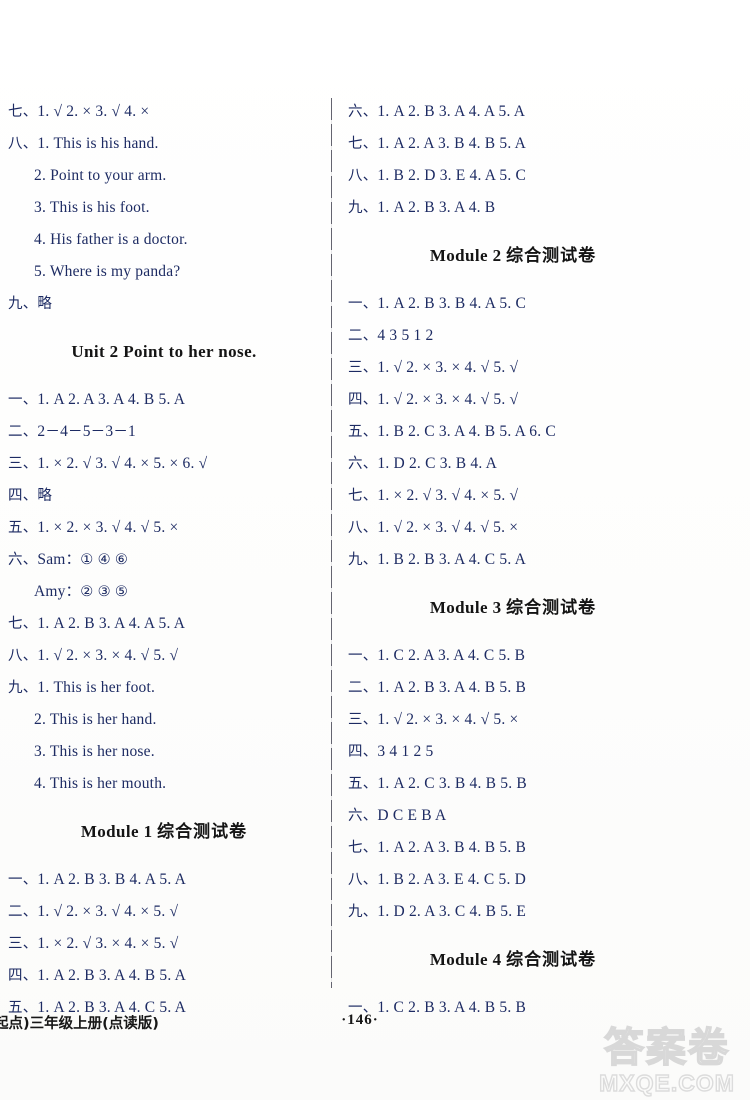 This screenshot has width=750, height=1100. Describe the element at coordinates (82, 687) in the screenshot. I see `answer-line: 九、1. This is her foot.` at that location.